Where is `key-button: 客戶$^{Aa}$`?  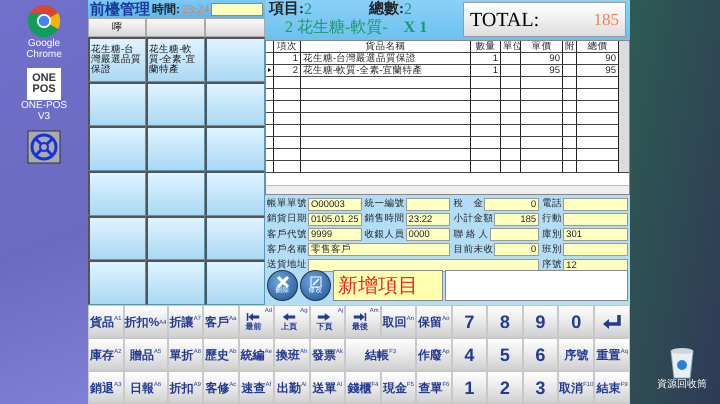 key-button: 客戶$^{Aa}$ is located at coordinates (221, 321).